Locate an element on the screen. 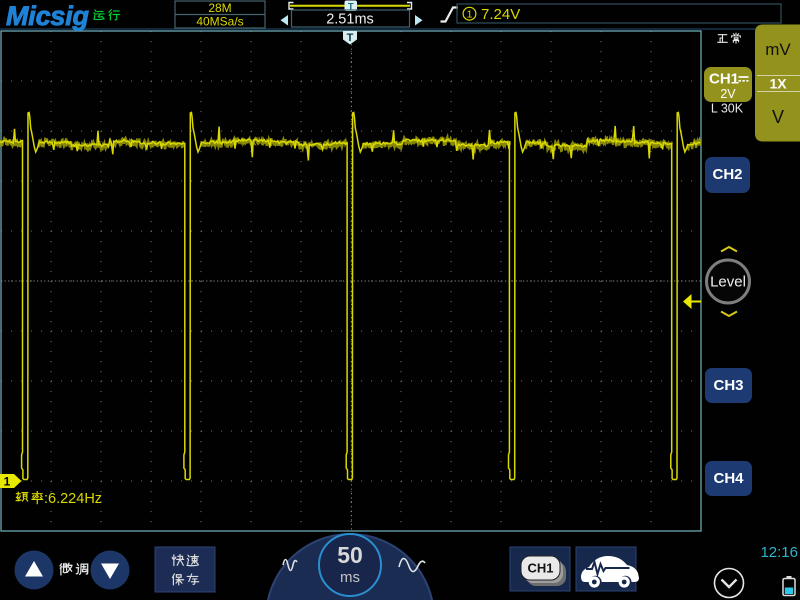 The height and width of the screenshot is (600, 800). svg-text: 28M is located at coordinates (219, 8).